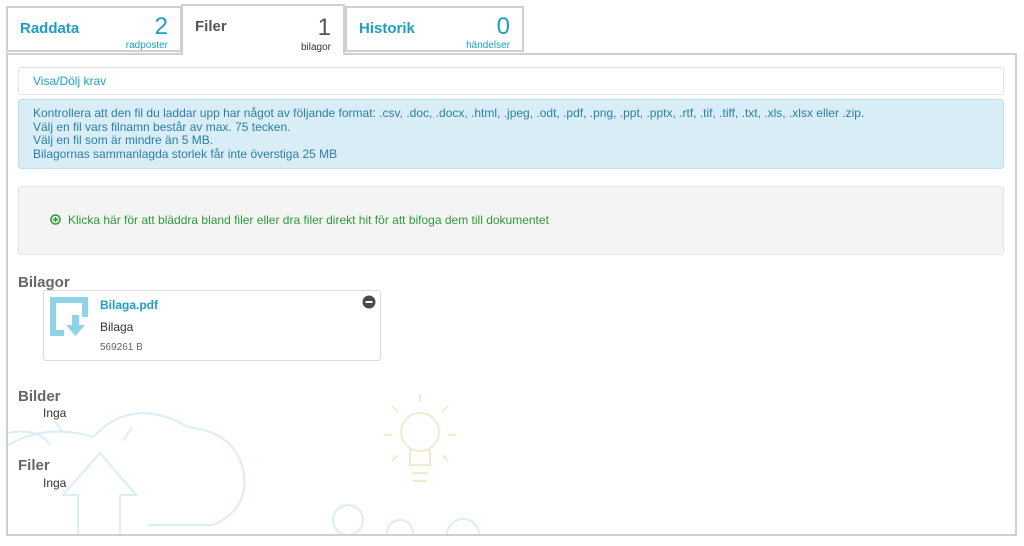  Describe the element at coordinates (211, 26) in the screenshot. I see `tab-label: Filer` at that location.